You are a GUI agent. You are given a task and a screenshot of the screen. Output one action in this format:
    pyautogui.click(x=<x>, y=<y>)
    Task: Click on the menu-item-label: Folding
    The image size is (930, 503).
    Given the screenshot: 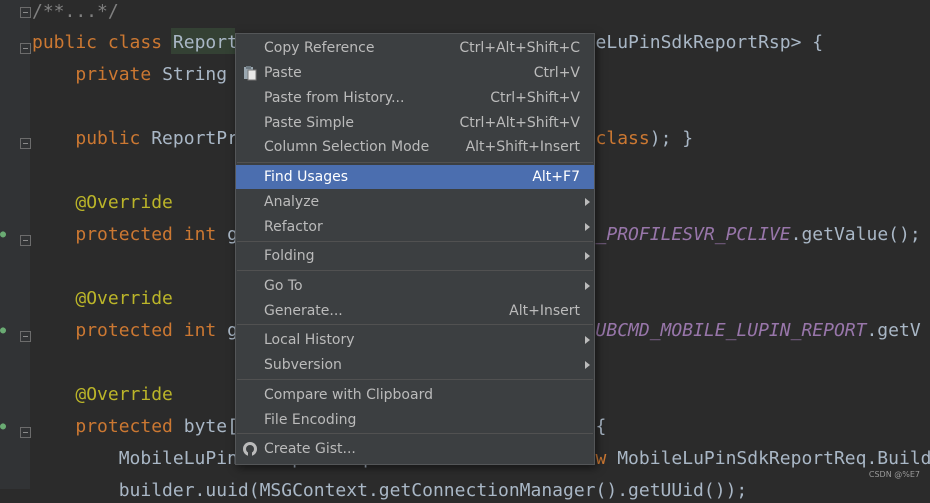 What is the action you would take?
    pyautogui.click(x=289, y=256)
    